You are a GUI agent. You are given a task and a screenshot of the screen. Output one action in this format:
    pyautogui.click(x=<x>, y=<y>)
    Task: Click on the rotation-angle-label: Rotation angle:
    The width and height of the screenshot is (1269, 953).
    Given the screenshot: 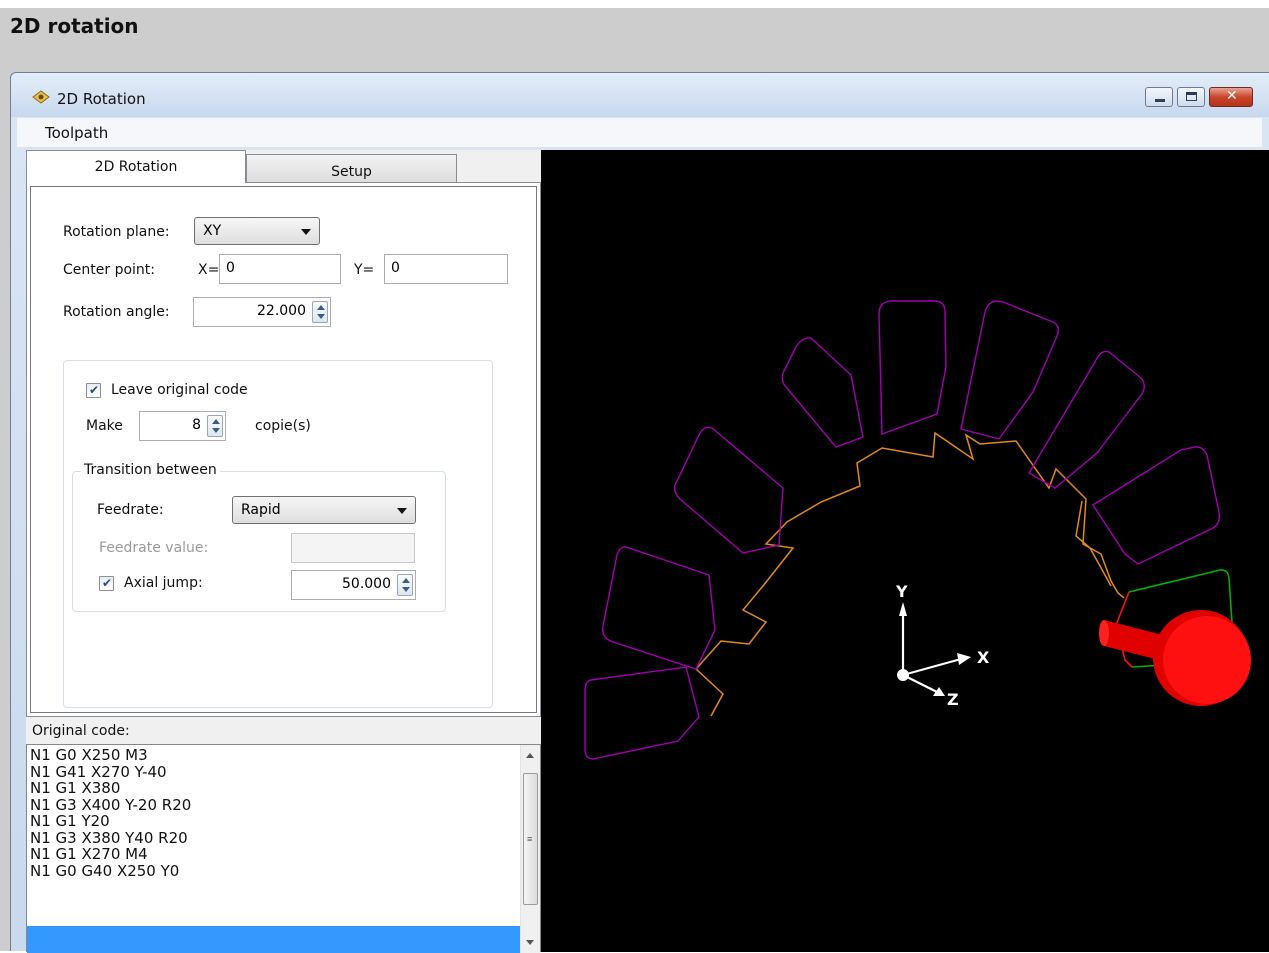 What is the action you would take?
    pyautogui.click(x=116, y=312)
    